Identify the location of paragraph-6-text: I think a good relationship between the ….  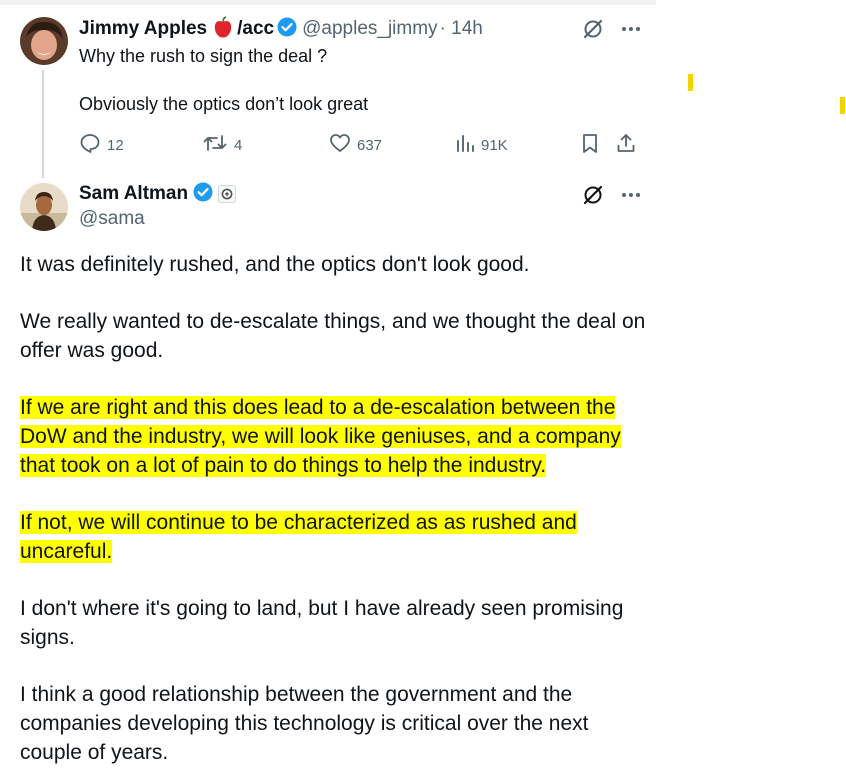
(304, 723).